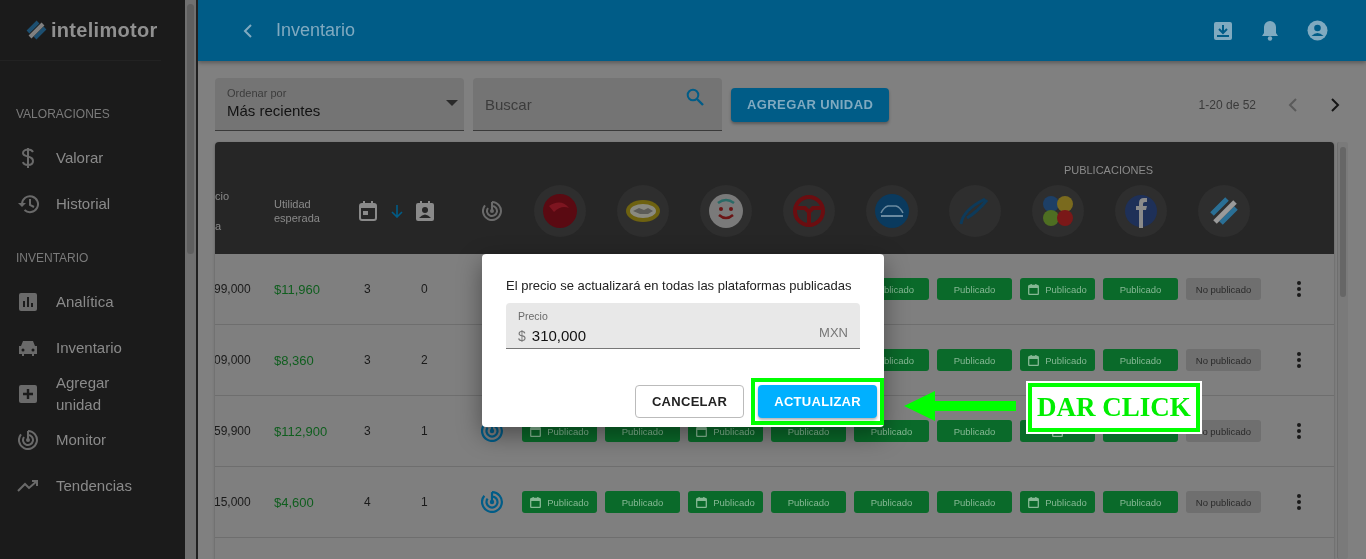 The width and height of the screenshot is (1366, 559). I want to click on profit-cell-text: $4,600, so click(294, 502).